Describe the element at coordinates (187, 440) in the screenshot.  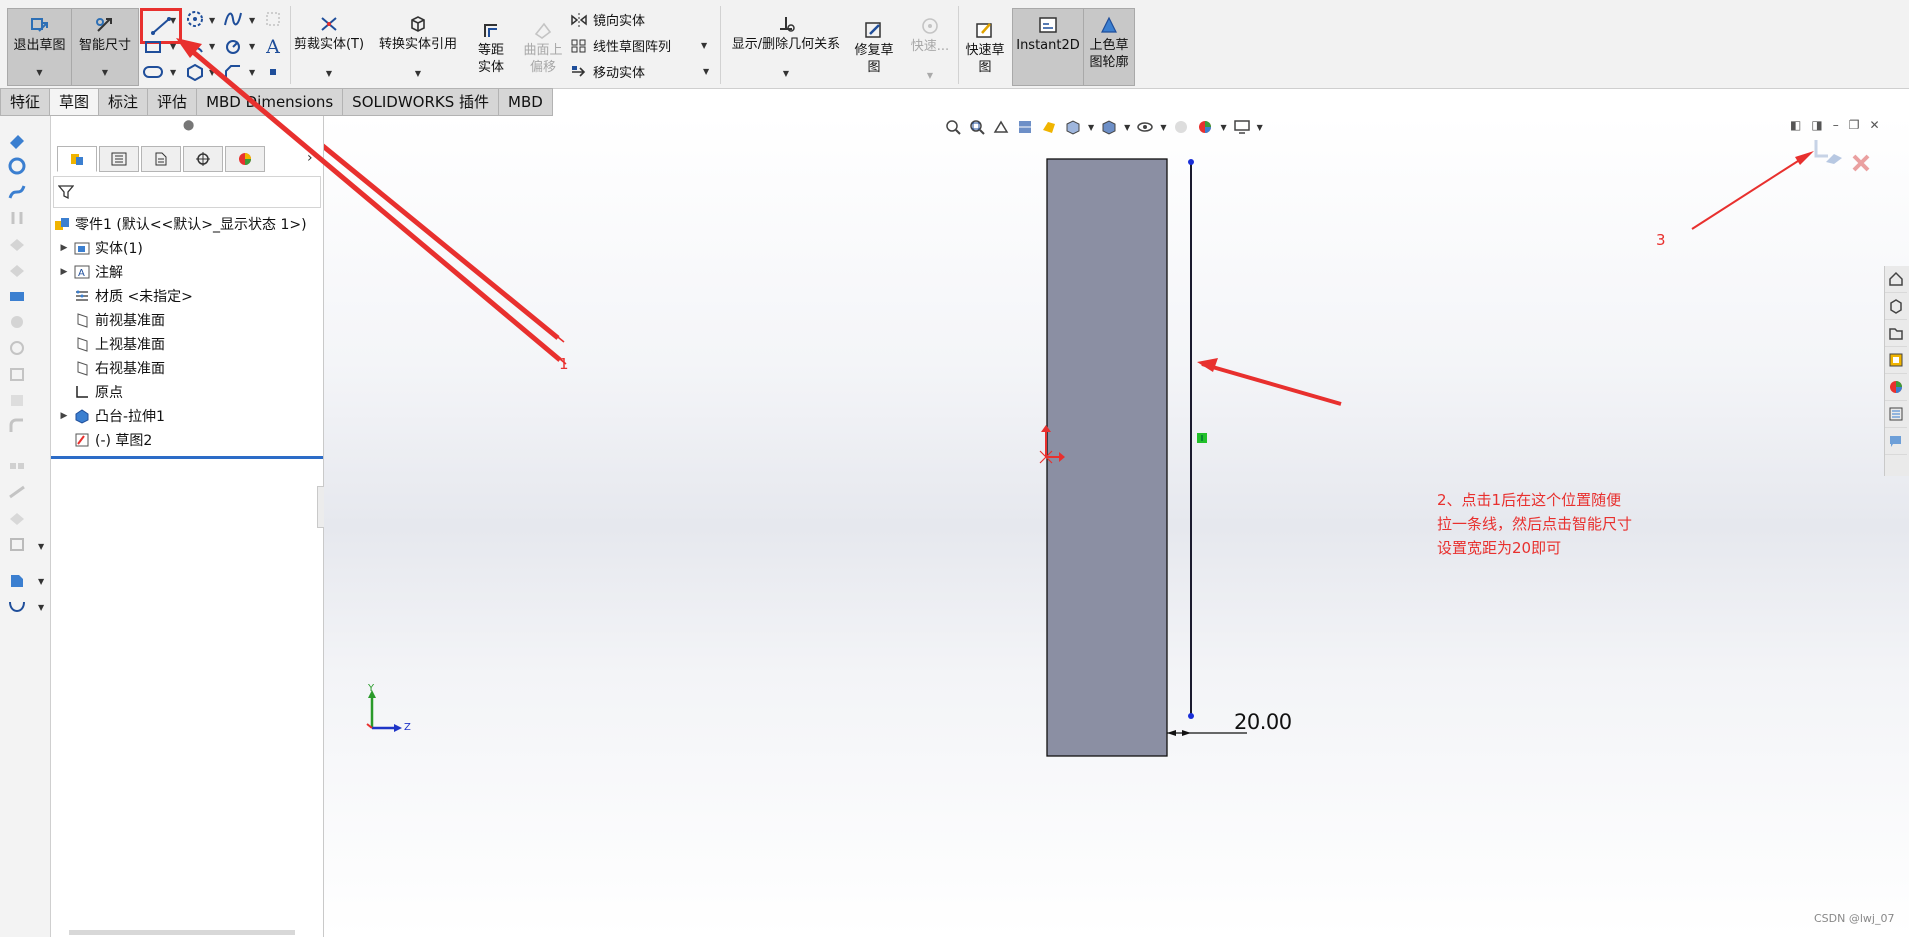
I see `tree-item-sketch2: (-) 草图2` at that location.